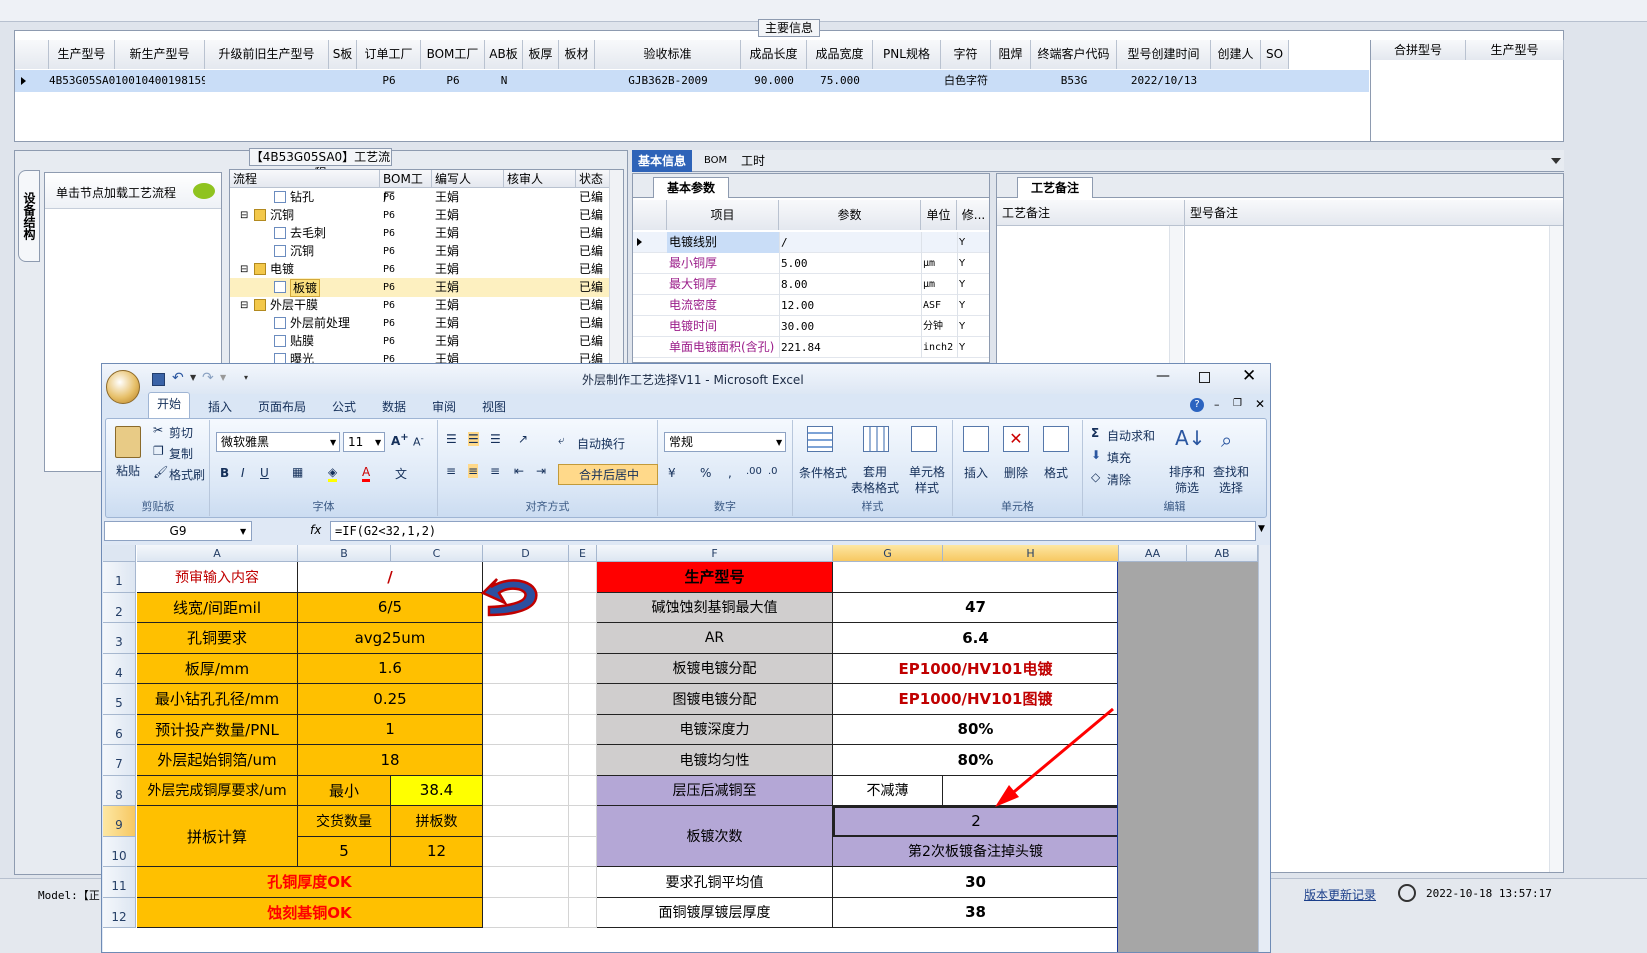 The image size is (1647, 953). Describe the element at coordinates (390, 638) in the screenshot. I see `input-value: avg25um` at that location.